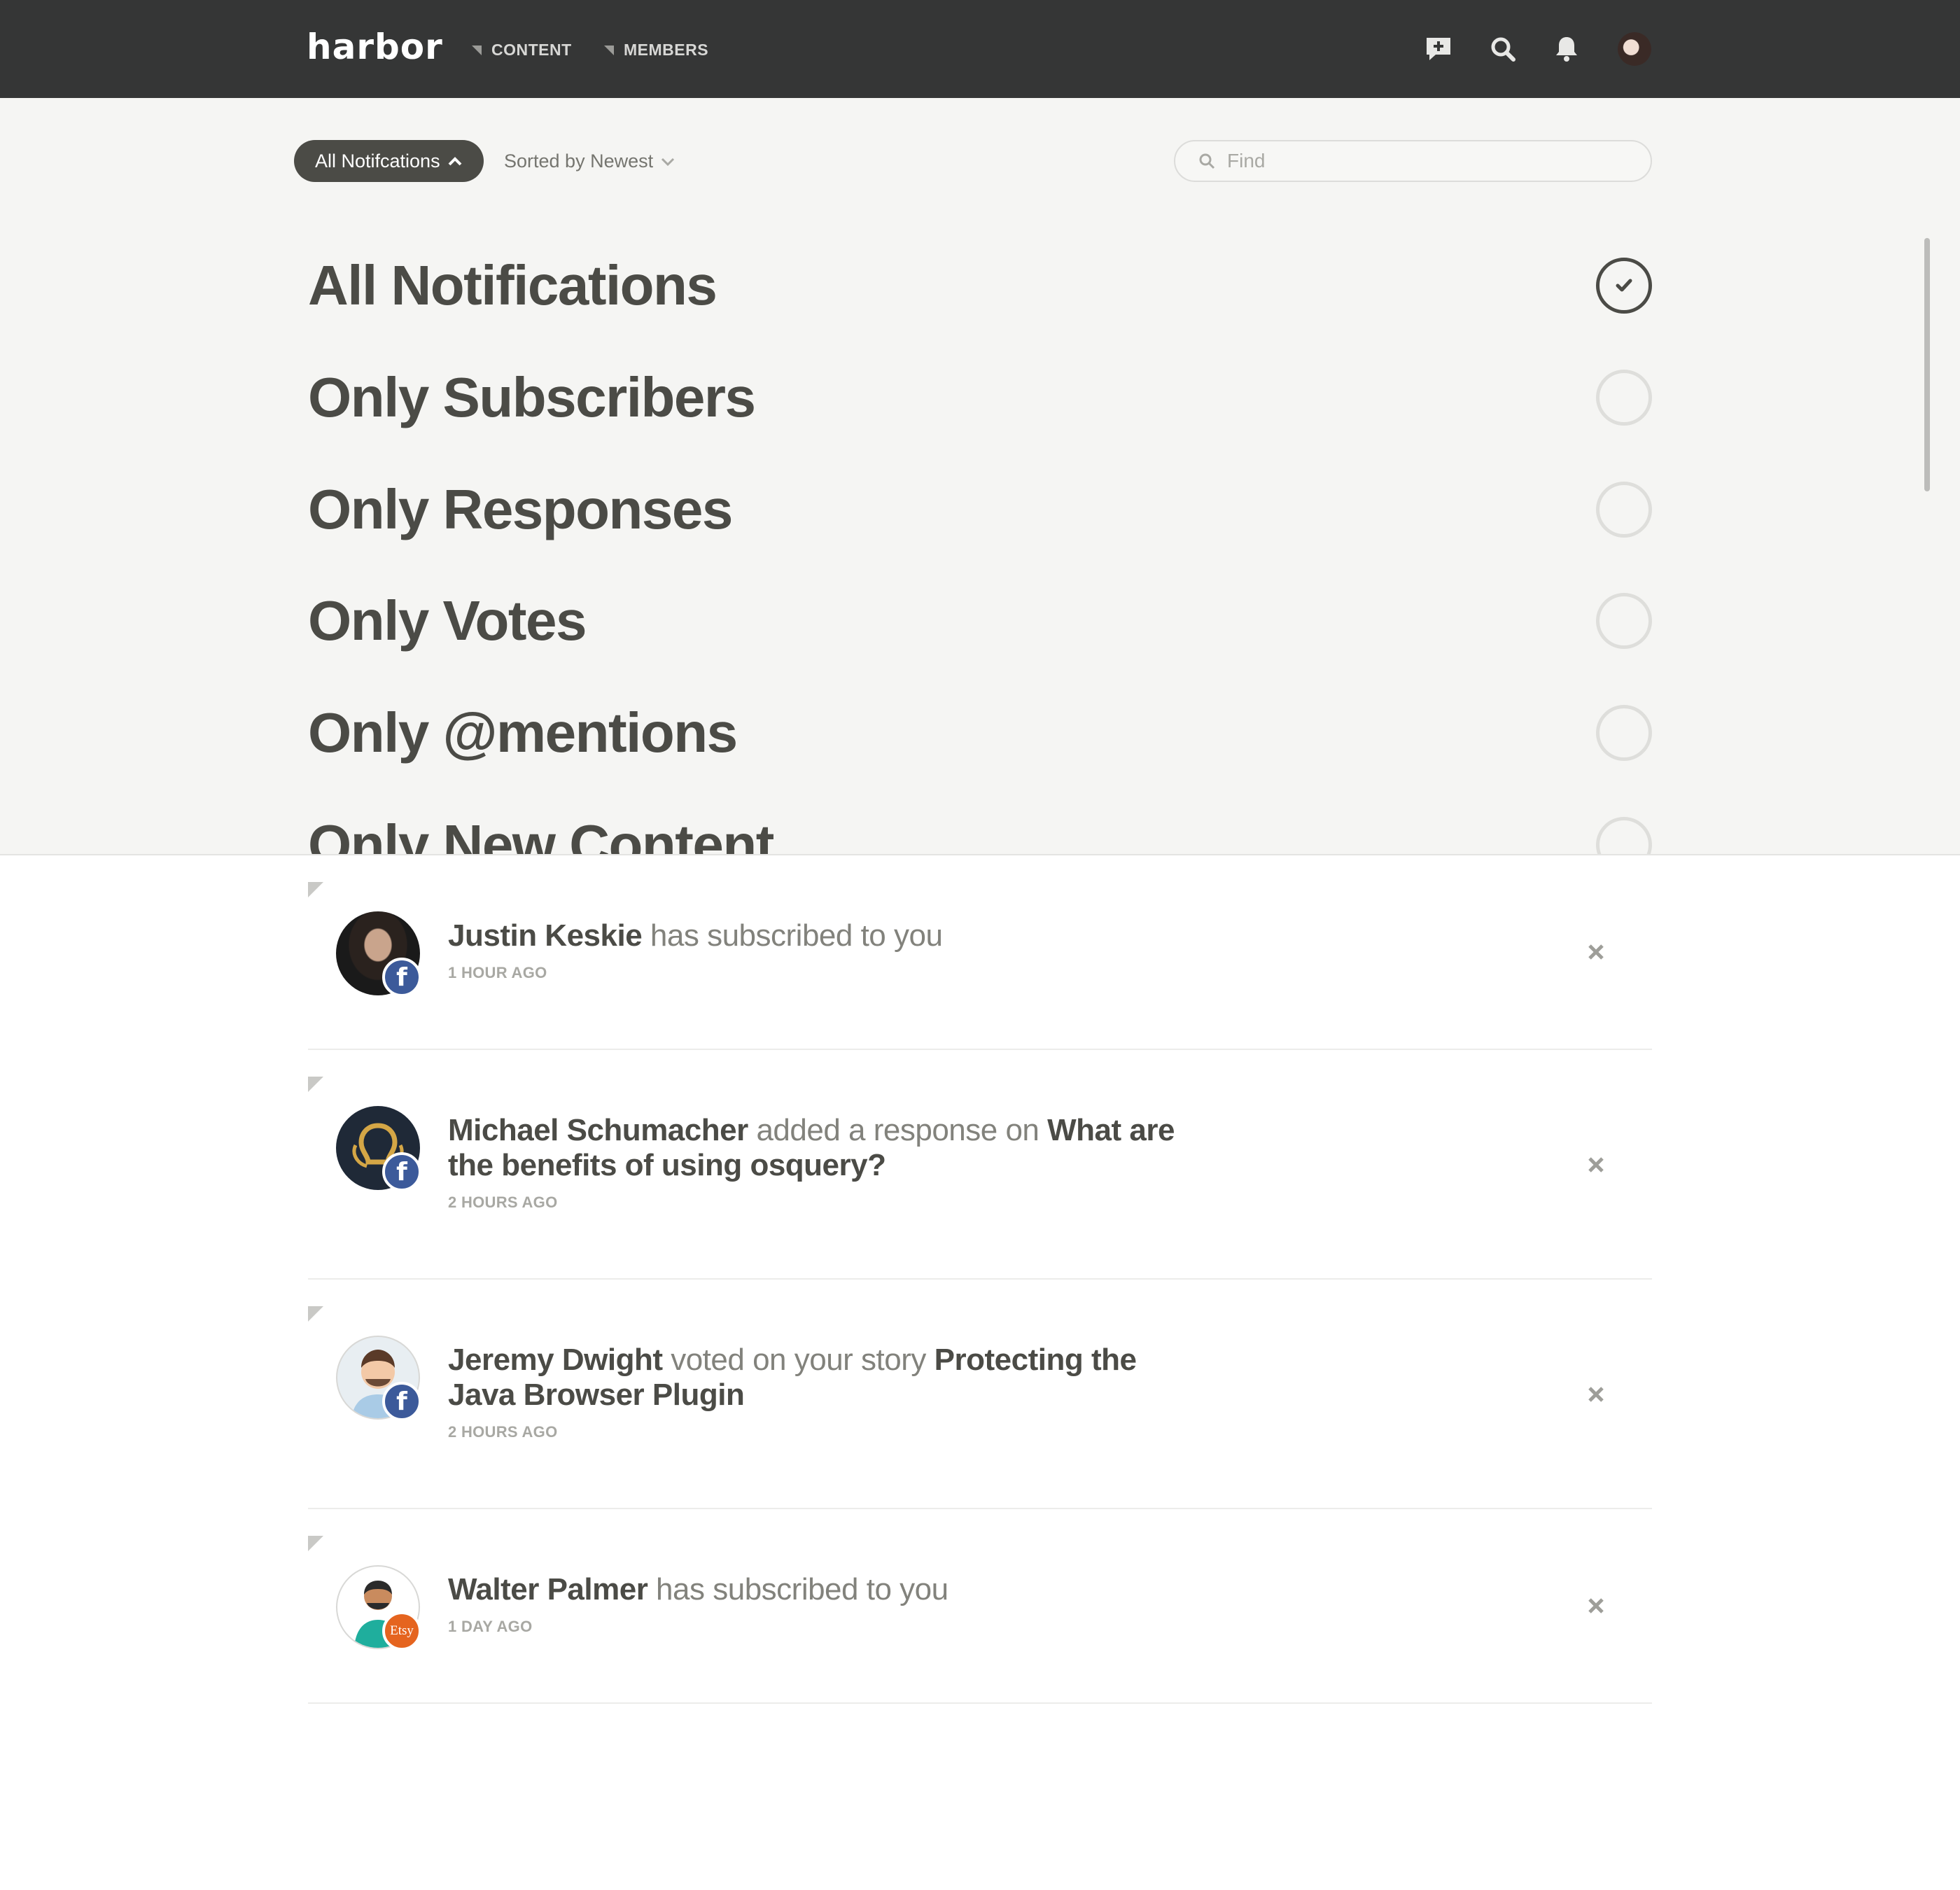  Describe the element at coordinates (898, 1130) in the screenshot. I see `notification-action: added a response on` at that location.